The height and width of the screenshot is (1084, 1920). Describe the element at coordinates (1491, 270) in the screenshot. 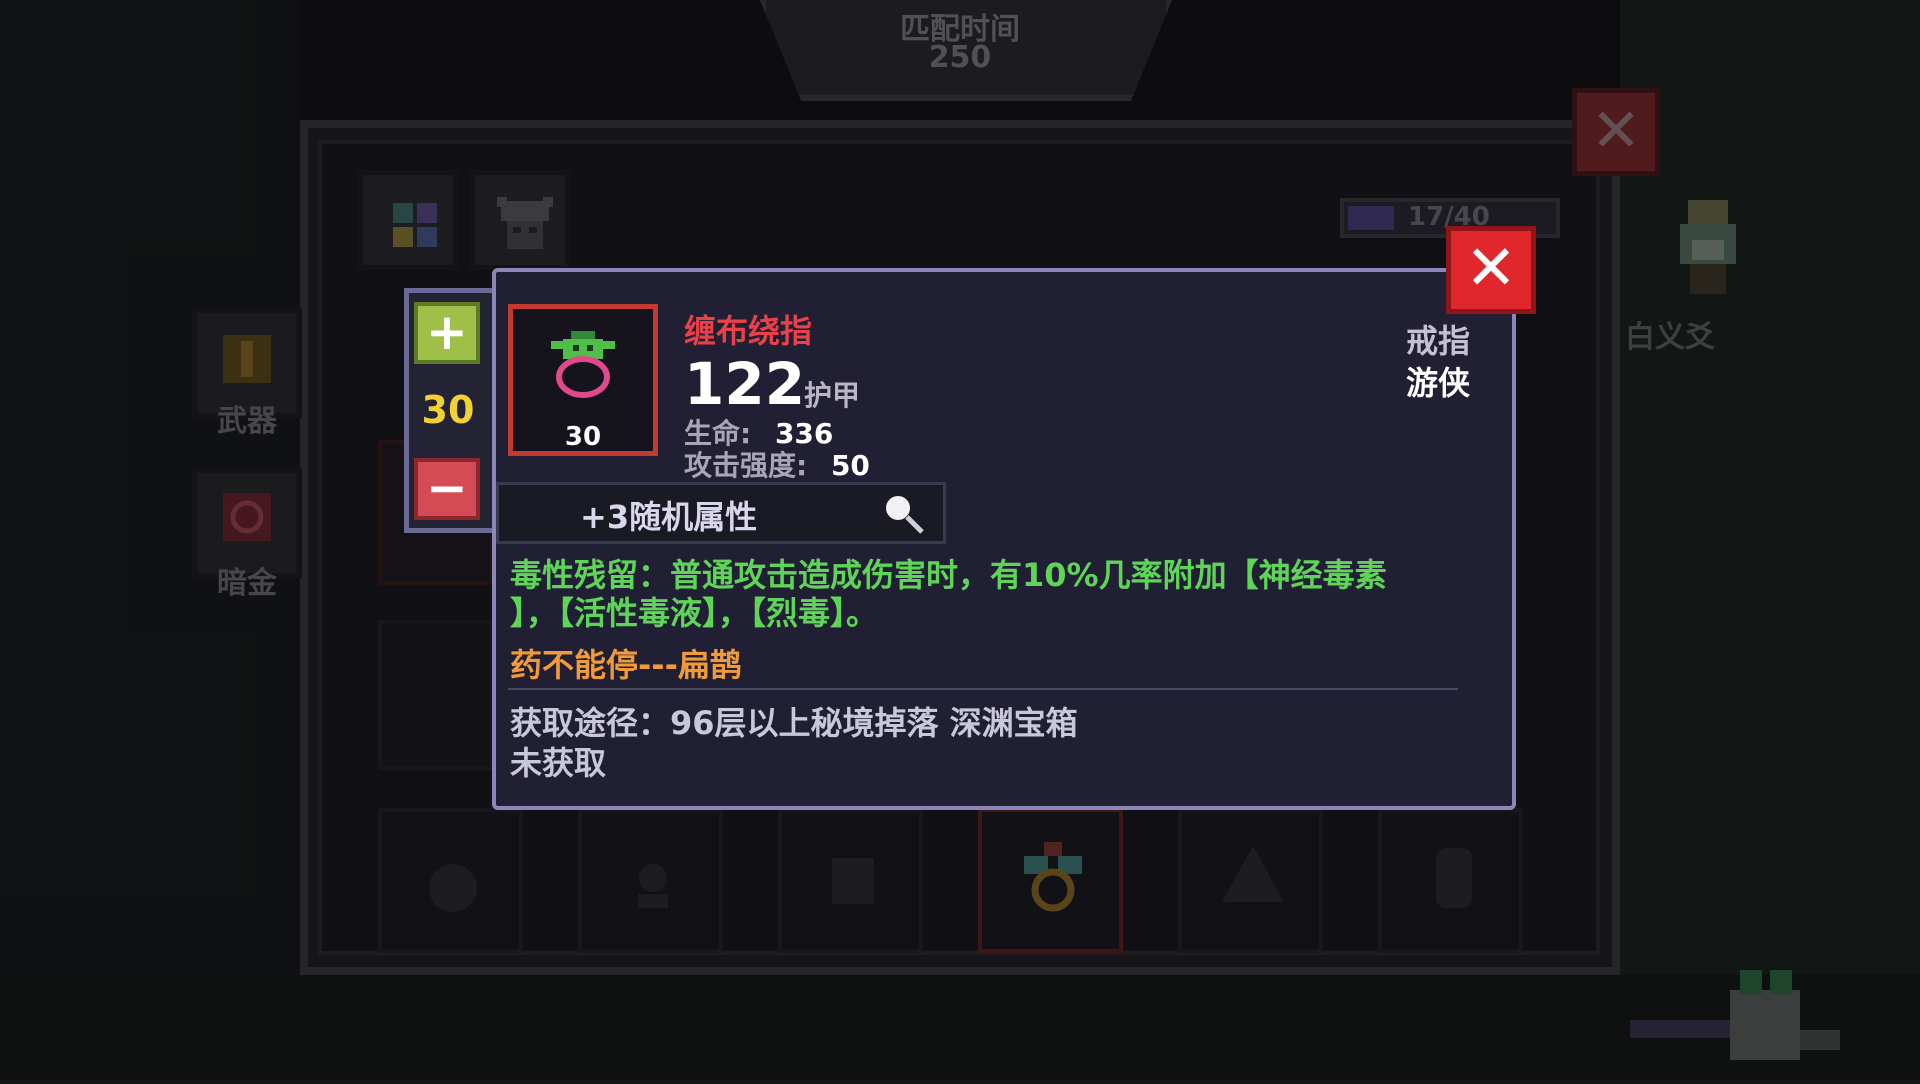

I see `tooltip-close-button: ✕` at that location.